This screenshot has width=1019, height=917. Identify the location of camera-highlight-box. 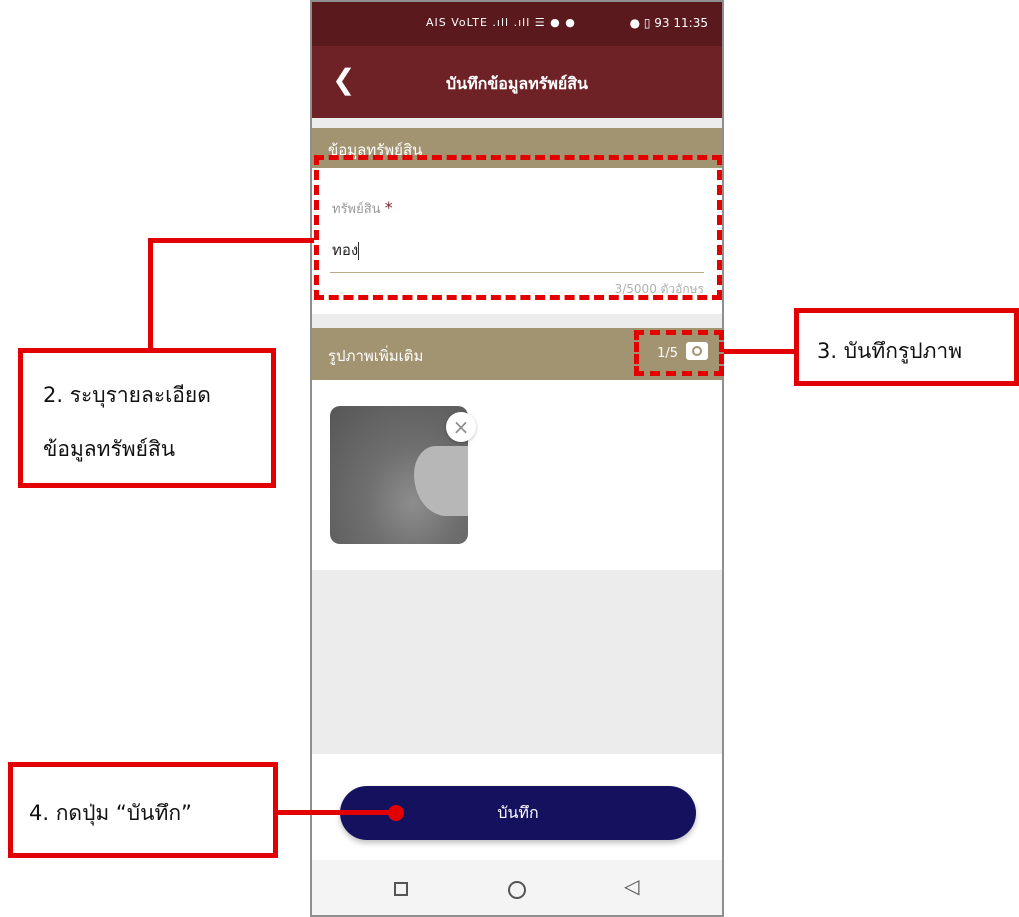
(679, 353).